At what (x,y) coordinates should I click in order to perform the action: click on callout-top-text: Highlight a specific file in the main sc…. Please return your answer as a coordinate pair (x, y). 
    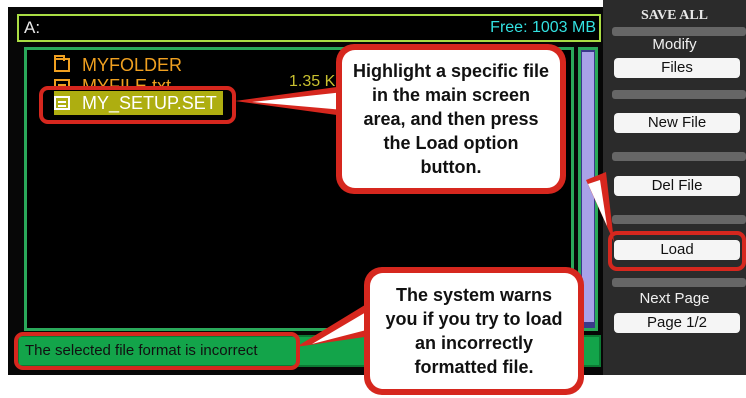
    Looking at the image, I should click on (451, 119).